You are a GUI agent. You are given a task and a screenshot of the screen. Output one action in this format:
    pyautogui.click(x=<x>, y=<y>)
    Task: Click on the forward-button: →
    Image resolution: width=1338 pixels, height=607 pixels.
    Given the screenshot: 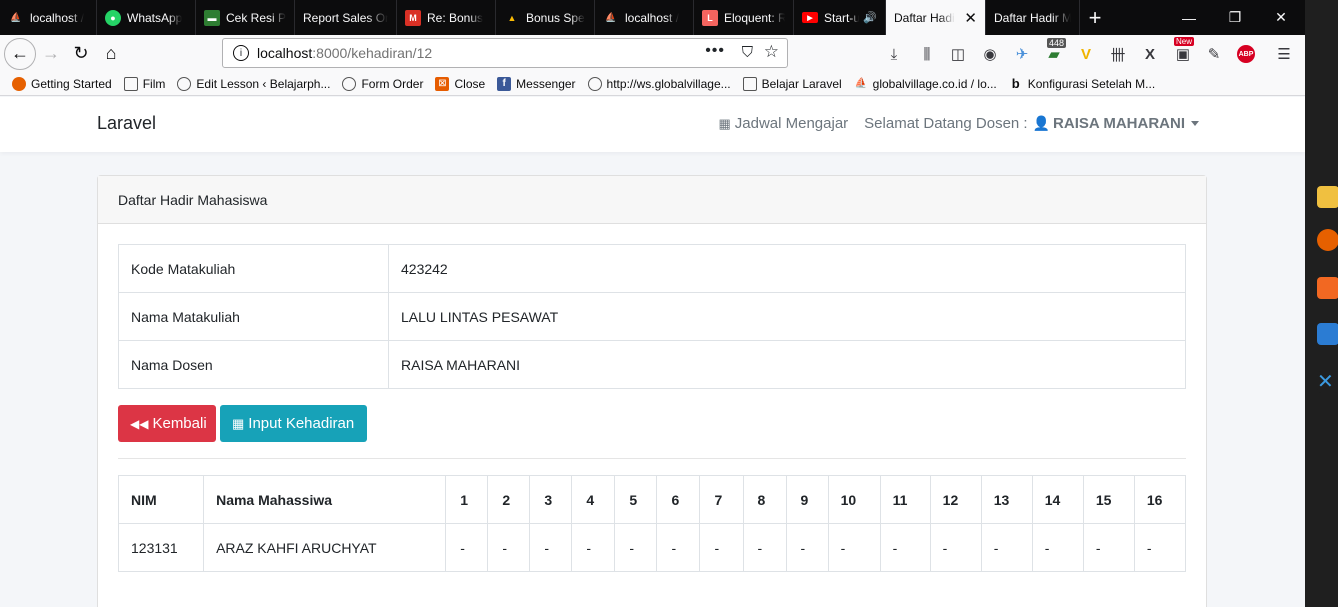 What is the action you would take?
    pyautogui.click(x=51, y=54)
    